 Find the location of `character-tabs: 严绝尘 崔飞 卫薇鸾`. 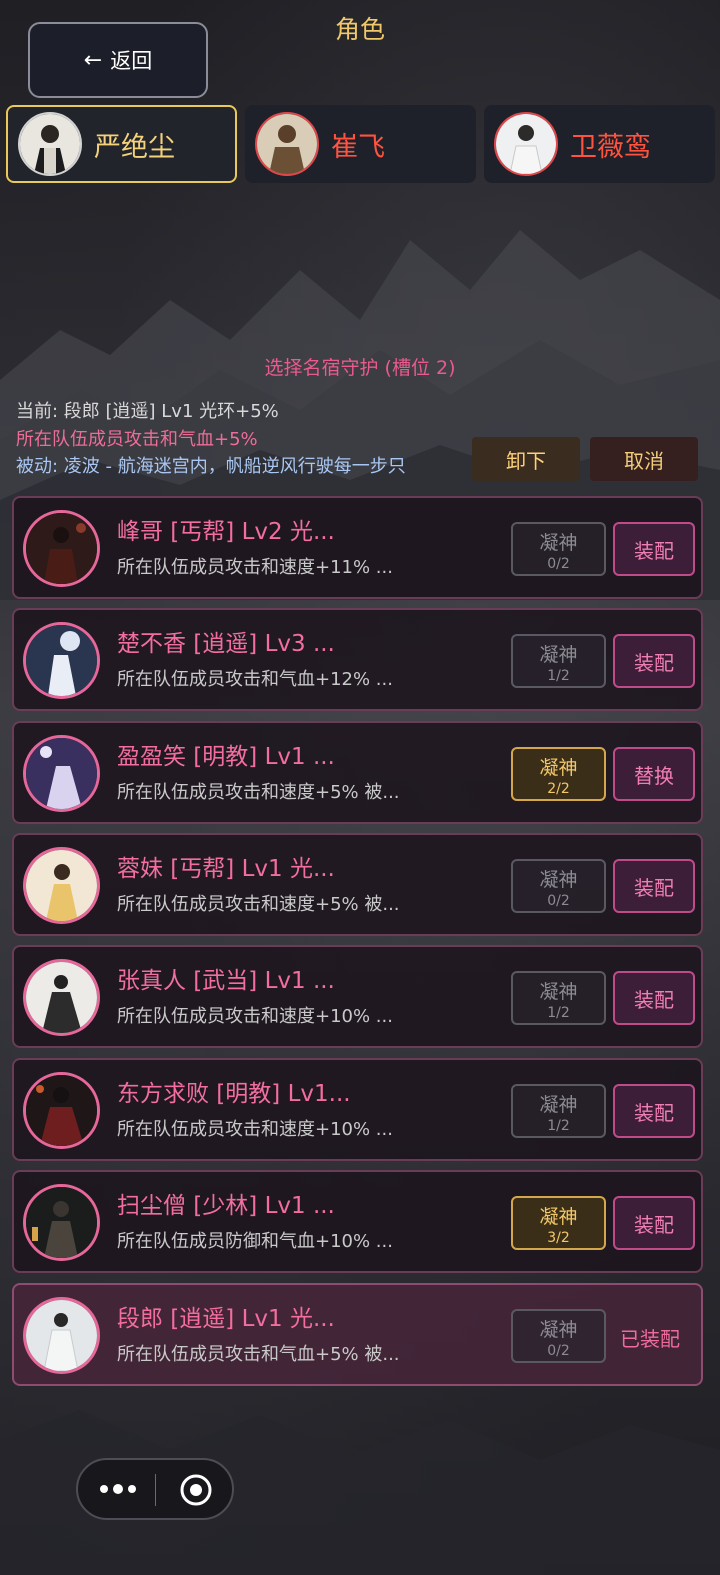

character-tabs: 严绝尘 崔飞 卫薇鸾 is located at coordinates (362, 145).